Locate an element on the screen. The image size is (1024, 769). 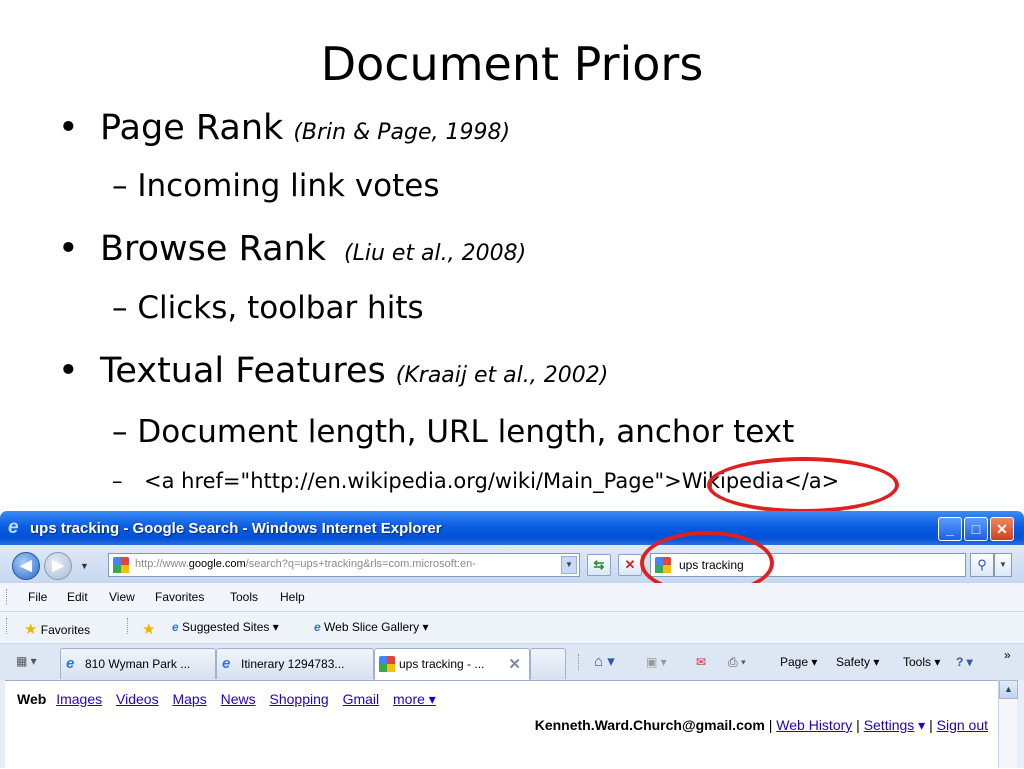
ie-logo-icon: e is located at coordinates (13, 527).